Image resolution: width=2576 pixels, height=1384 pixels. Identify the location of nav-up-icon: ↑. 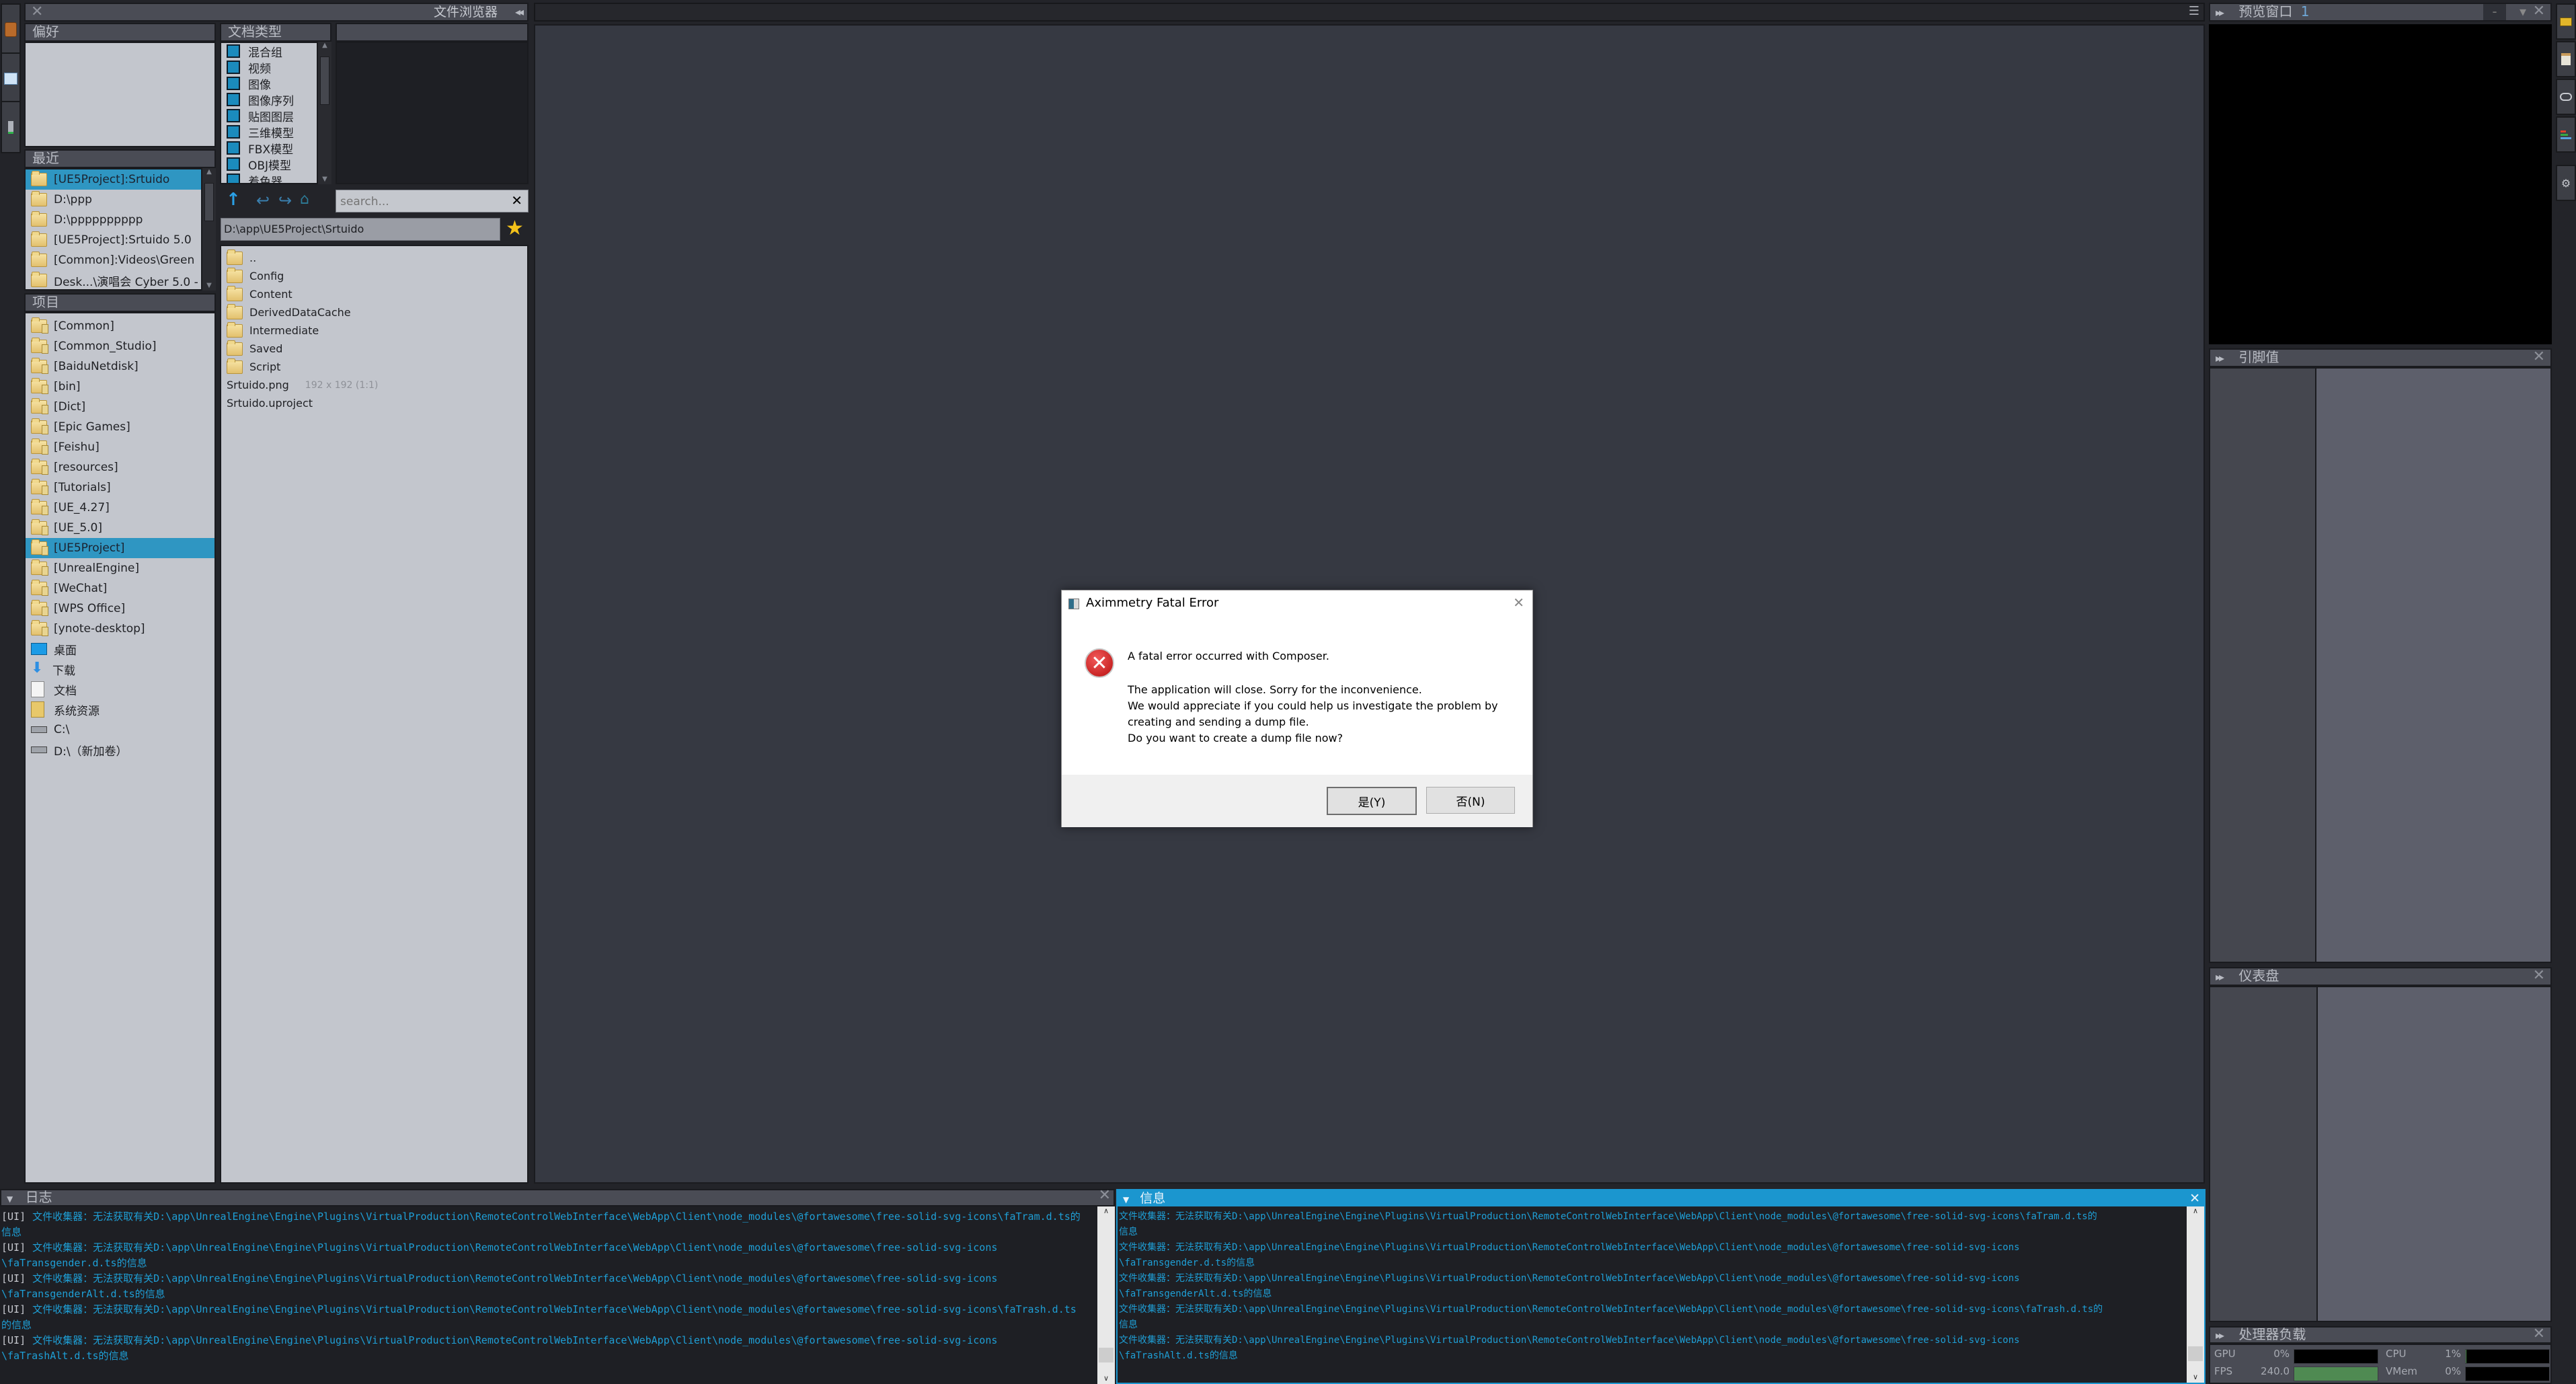
(234, 200).